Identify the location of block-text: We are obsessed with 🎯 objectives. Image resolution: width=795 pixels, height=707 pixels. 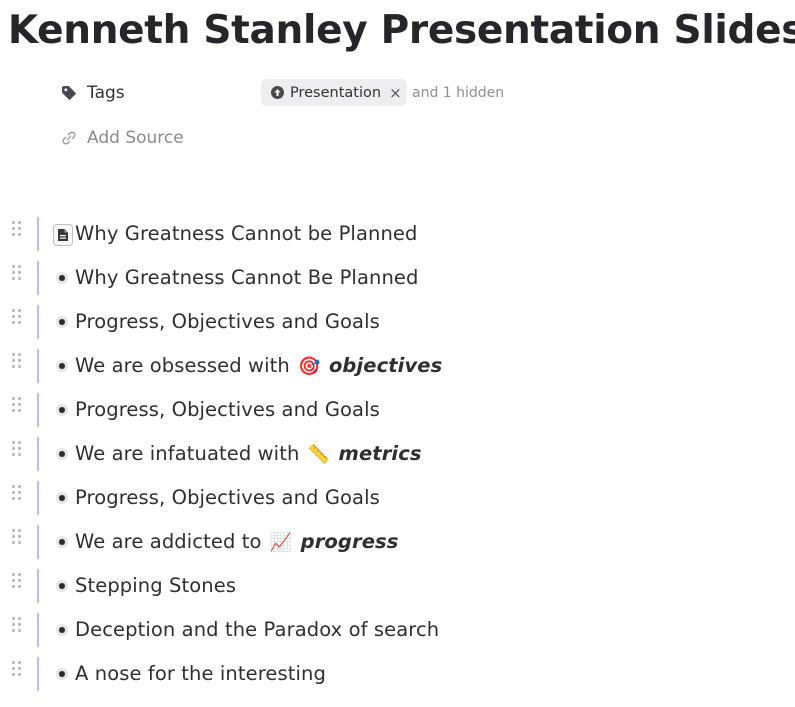
(258, 365).